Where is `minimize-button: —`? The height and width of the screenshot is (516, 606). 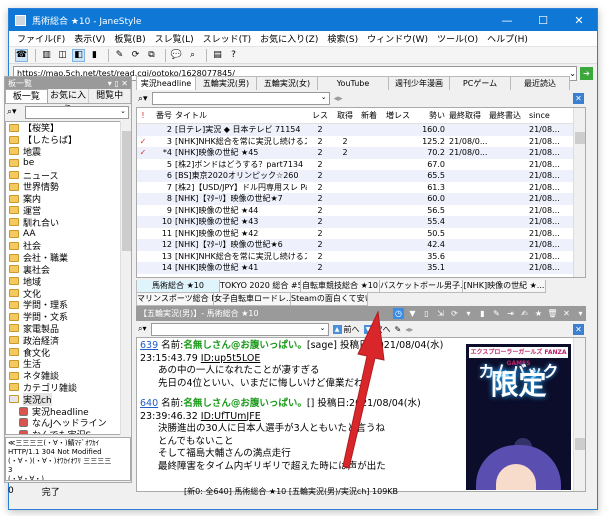 minimize-button: — is located at coordinates (507, 20).